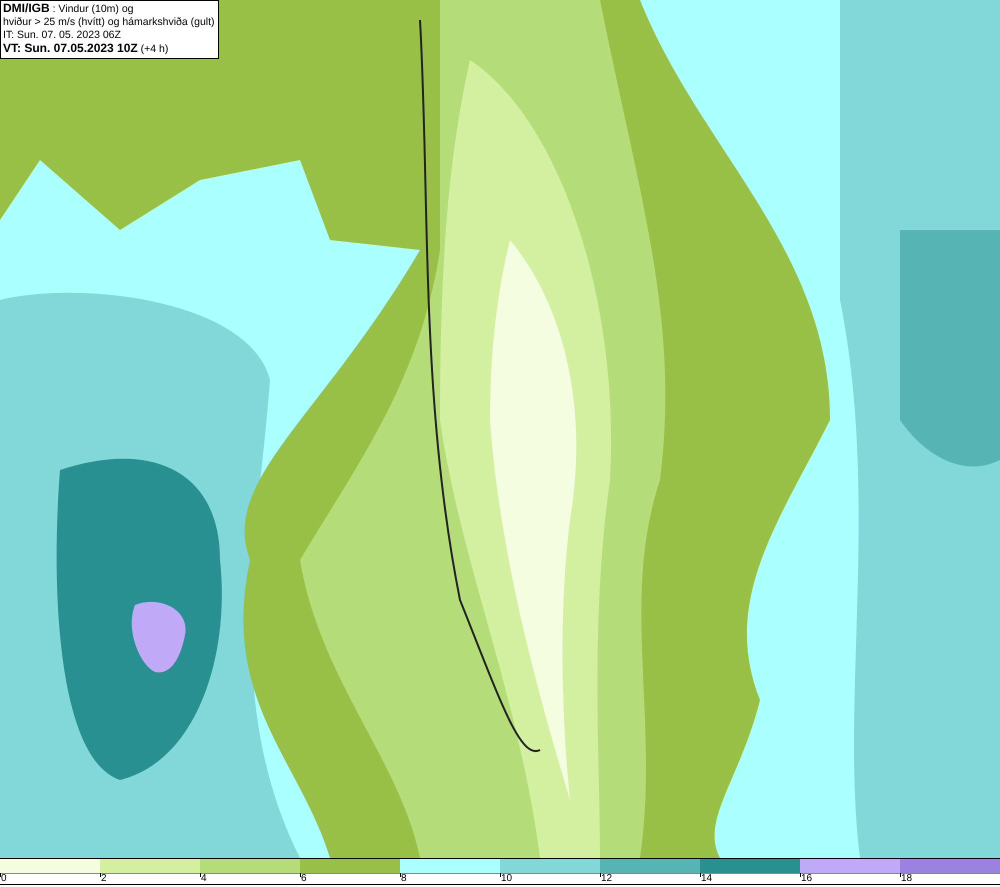 The width and height of the screenshot is (1000, 887). Describe the element at coordinates (506, 879) in the screenshot. I see `legend-label: 10` at that location.